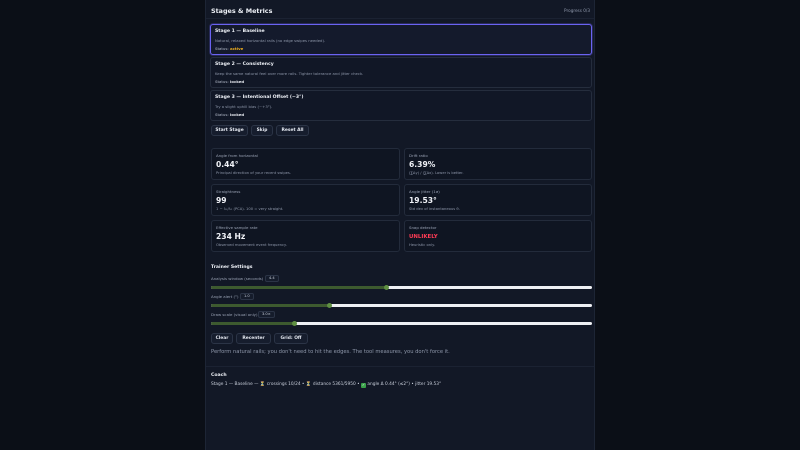  What do you see at coordinates (400, 18) in the screenshot?
I see `header-divider` at bounding box center [400, 18].